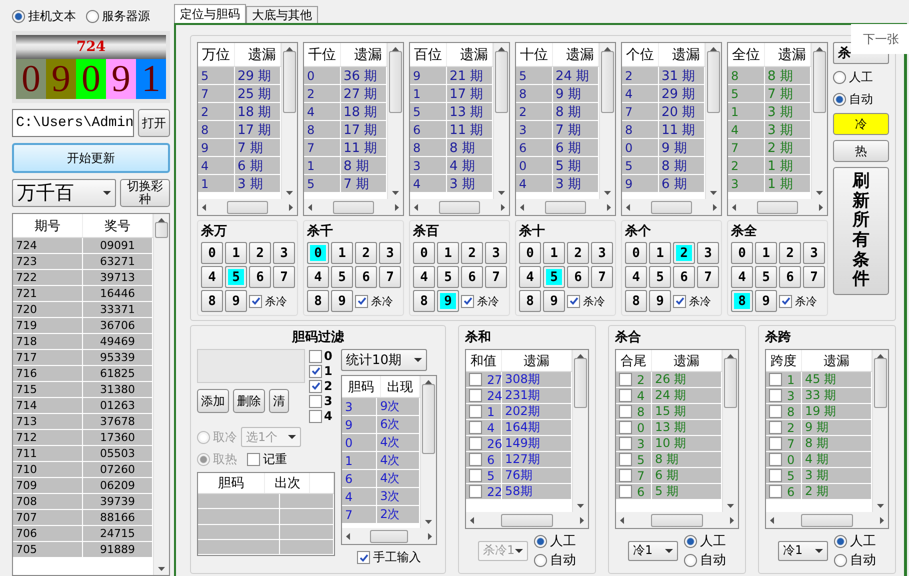 Image resolution: width=909 pixels, height=576 pixels. What do you see at coordinates (73, 123) in the screenshot?
I see `path-field: C:\Users\Admin` at bounding box center [73, 123].